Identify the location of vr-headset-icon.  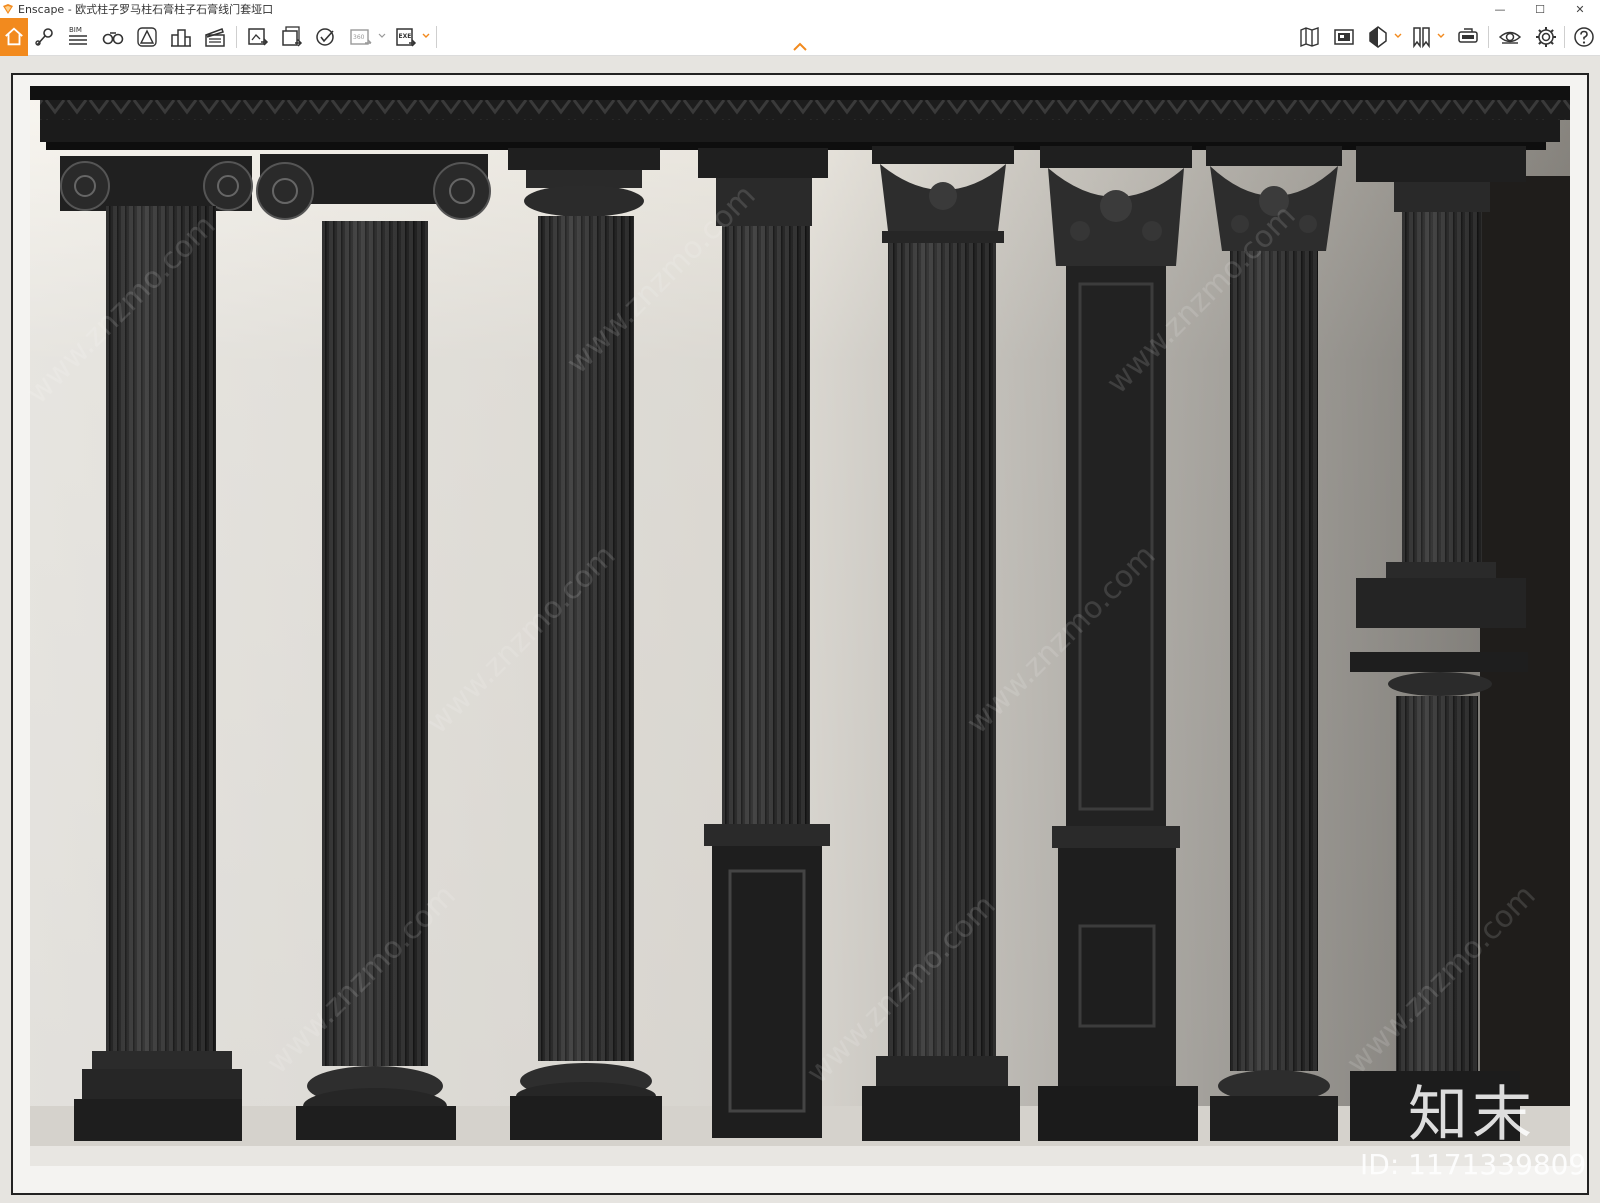
(1468, 35).